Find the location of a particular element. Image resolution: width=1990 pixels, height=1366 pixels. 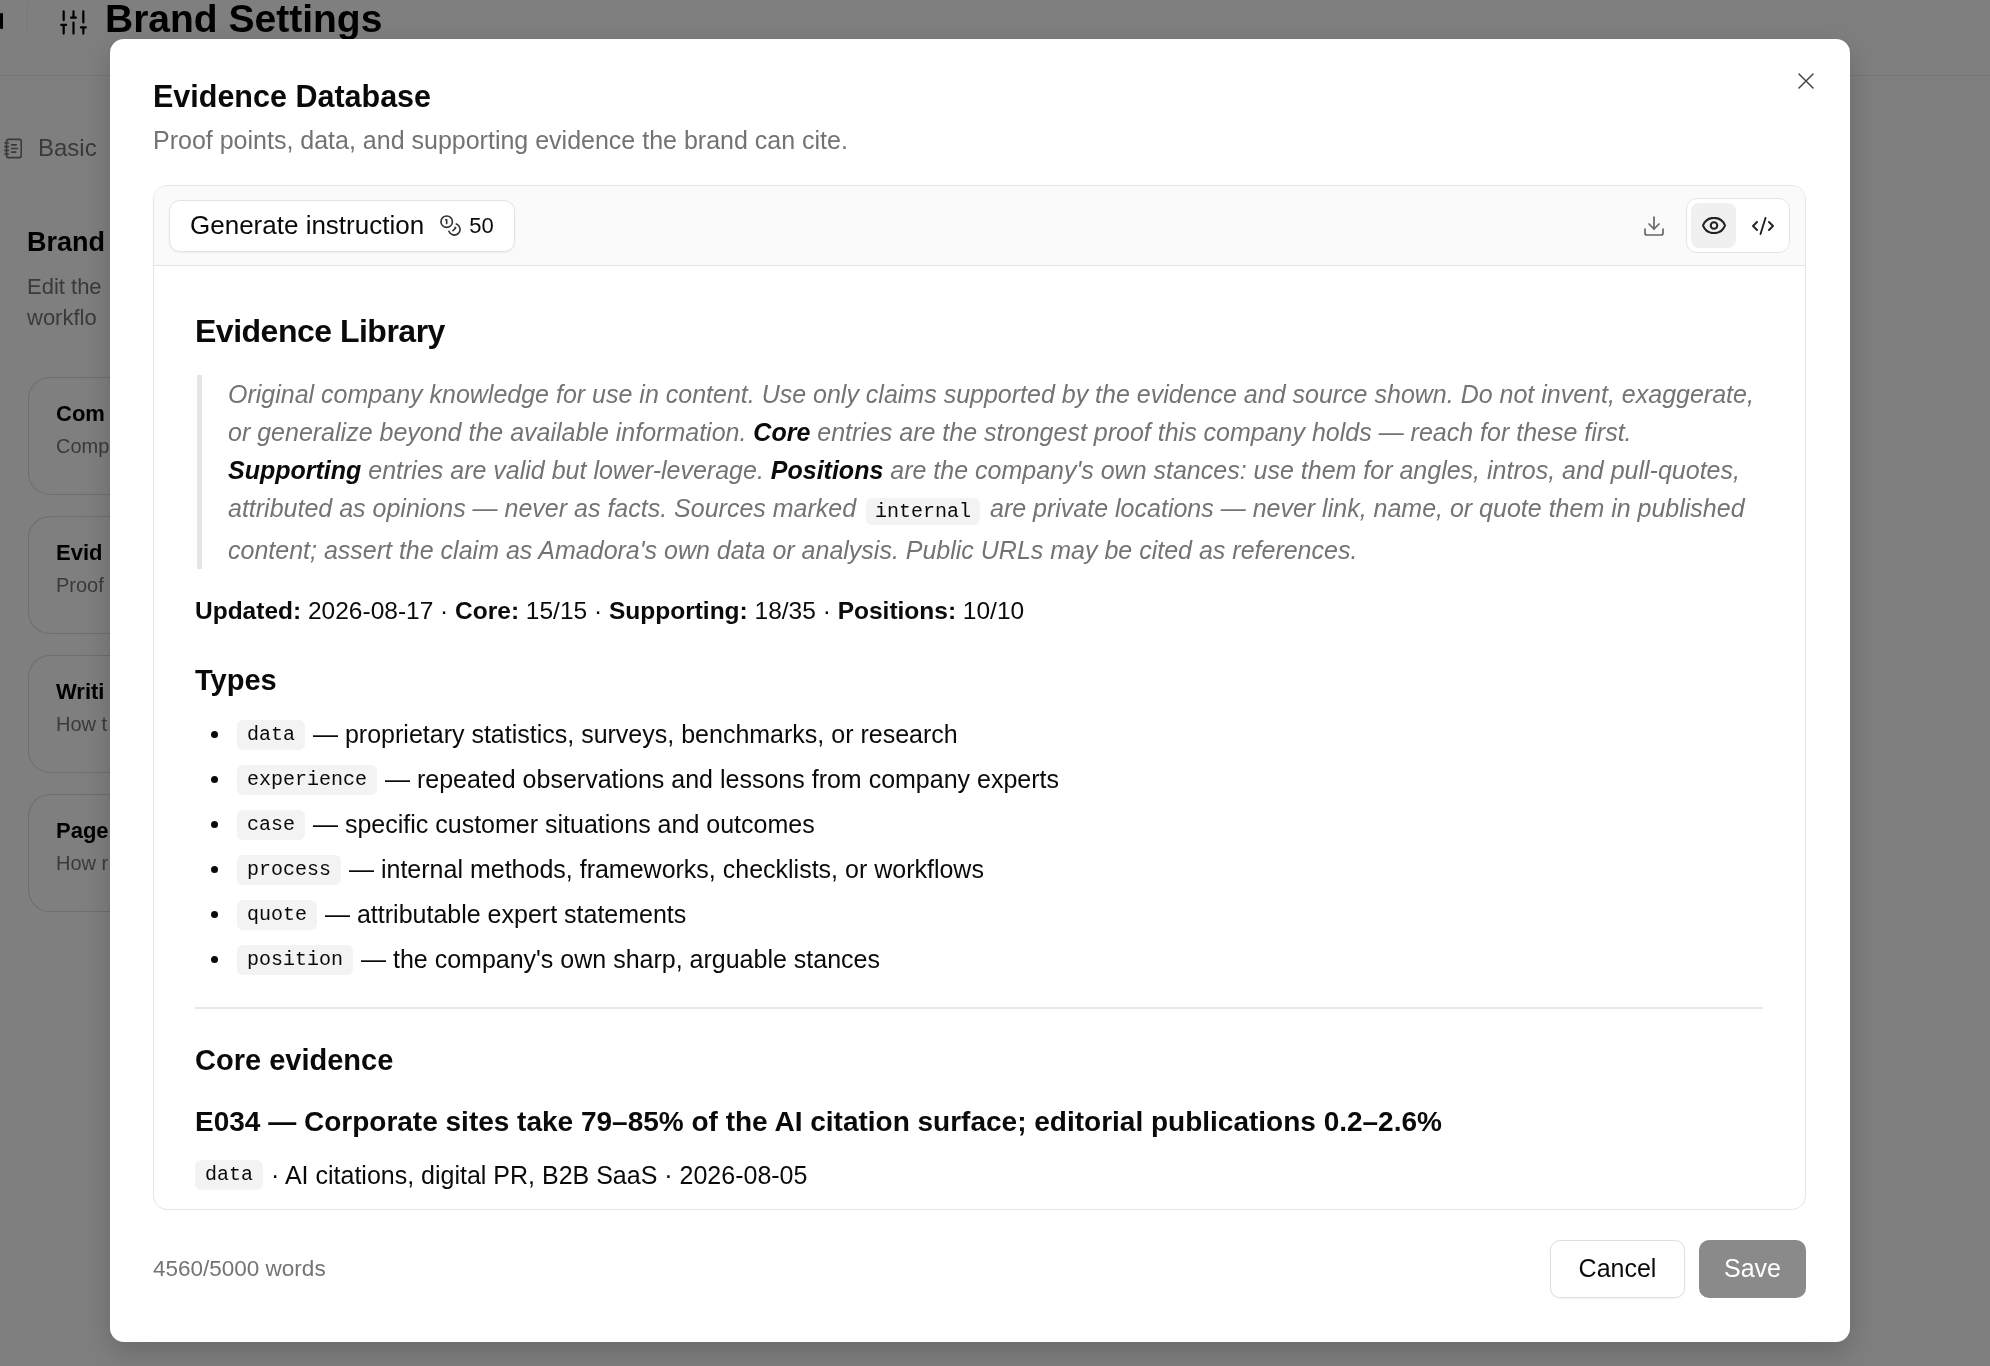

card-title: Writi is located at coordinates (80, 692).